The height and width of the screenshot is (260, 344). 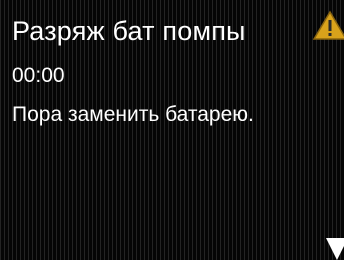 I want to click on alert-time: 00:00, so click(x=38, y=75).